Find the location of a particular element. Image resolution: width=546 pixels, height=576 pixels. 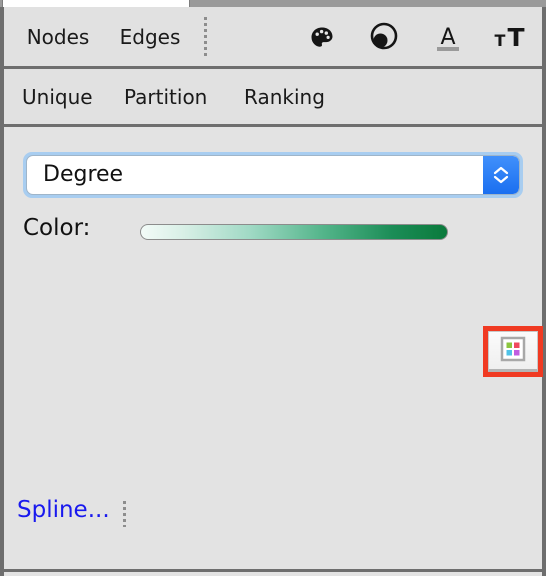

spline-drag-handle is located at coordinates (124, 514).